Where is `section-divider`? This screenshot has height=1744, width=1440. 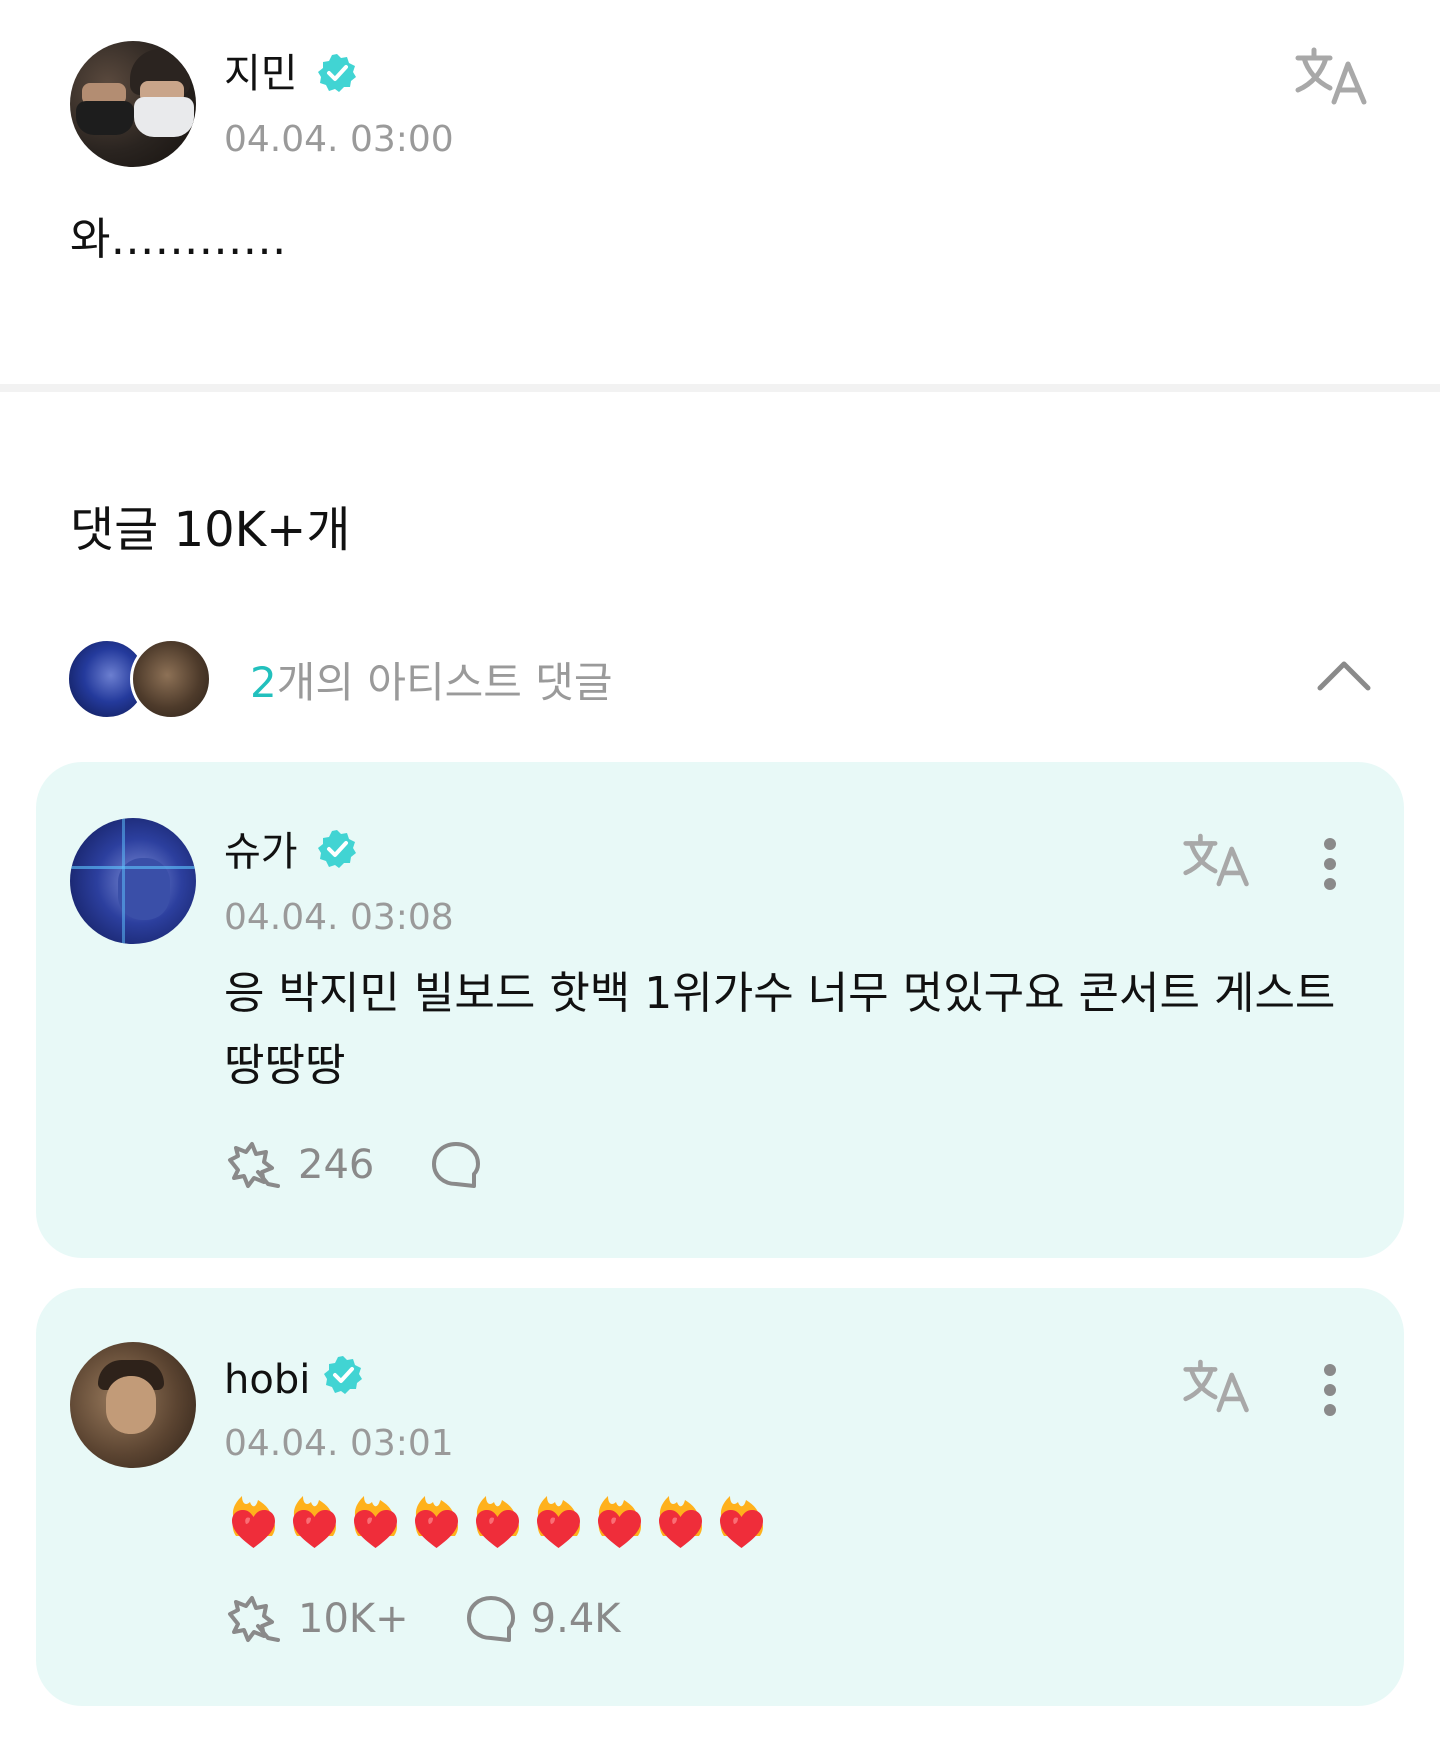
section-divider is located at coordinates (720, 388).